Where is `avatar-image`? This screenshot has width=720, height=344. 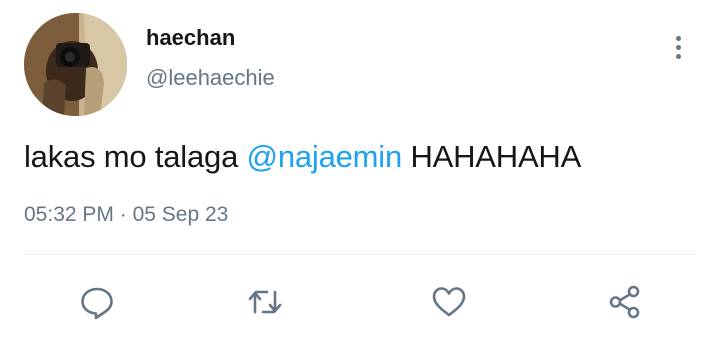
avatar-image is located at coordinates (75, 64).